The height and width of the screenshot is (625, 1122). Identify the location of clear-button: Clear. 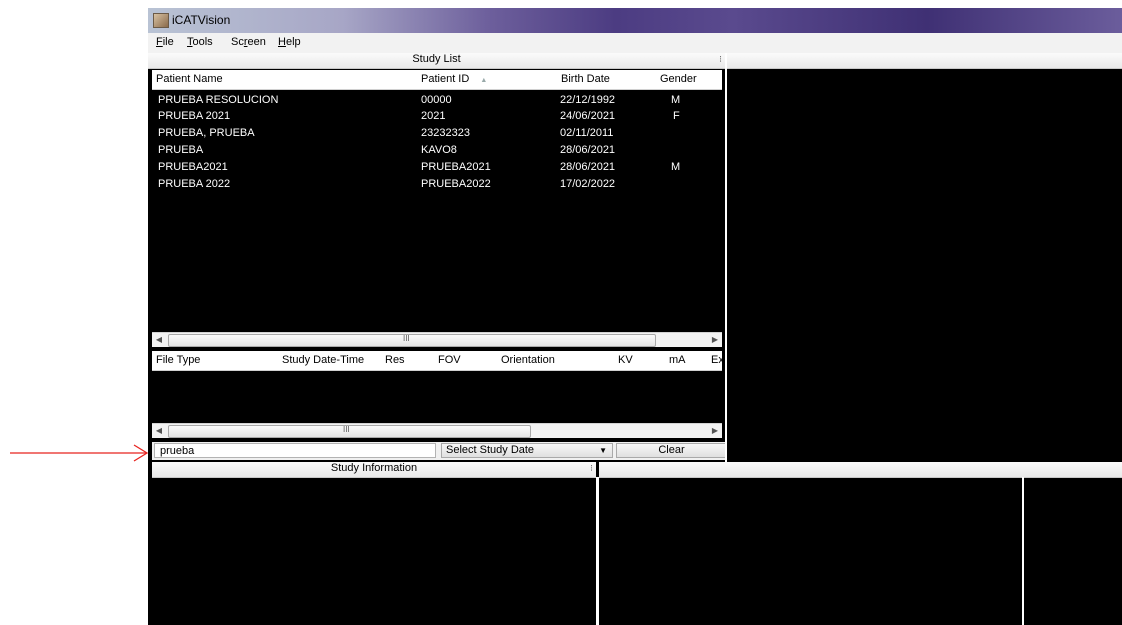
(671, 450).